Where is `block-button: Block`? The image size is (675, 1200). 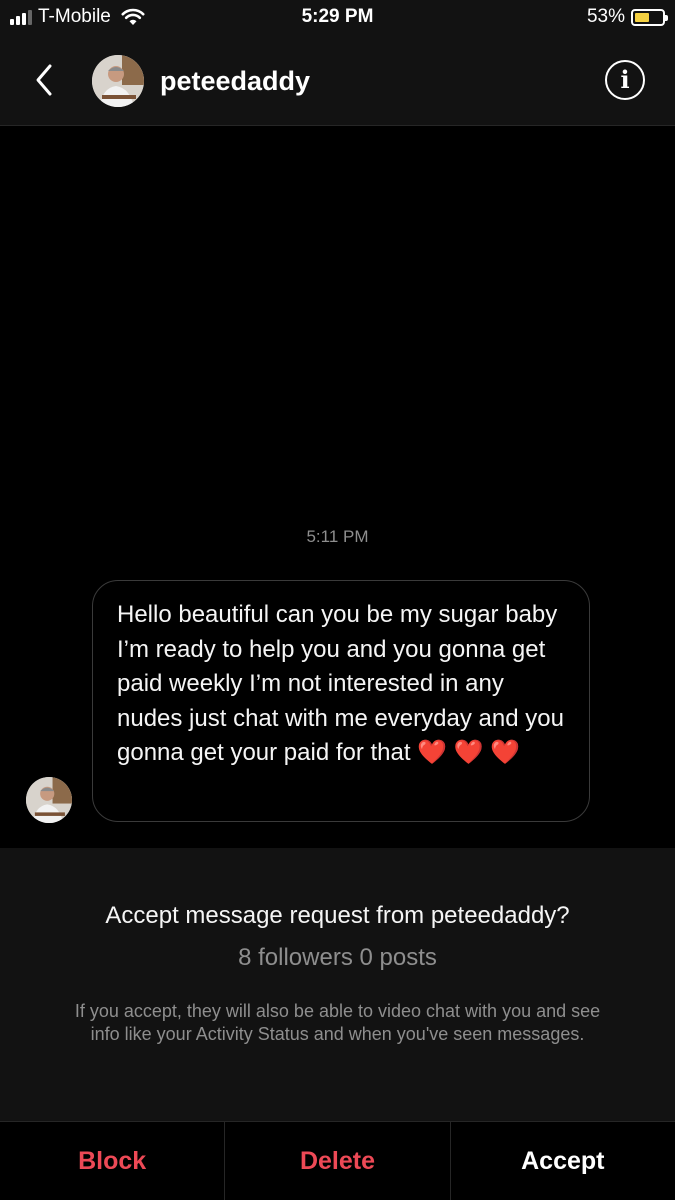 block-button: Block is located at coordinates (112, 1161).